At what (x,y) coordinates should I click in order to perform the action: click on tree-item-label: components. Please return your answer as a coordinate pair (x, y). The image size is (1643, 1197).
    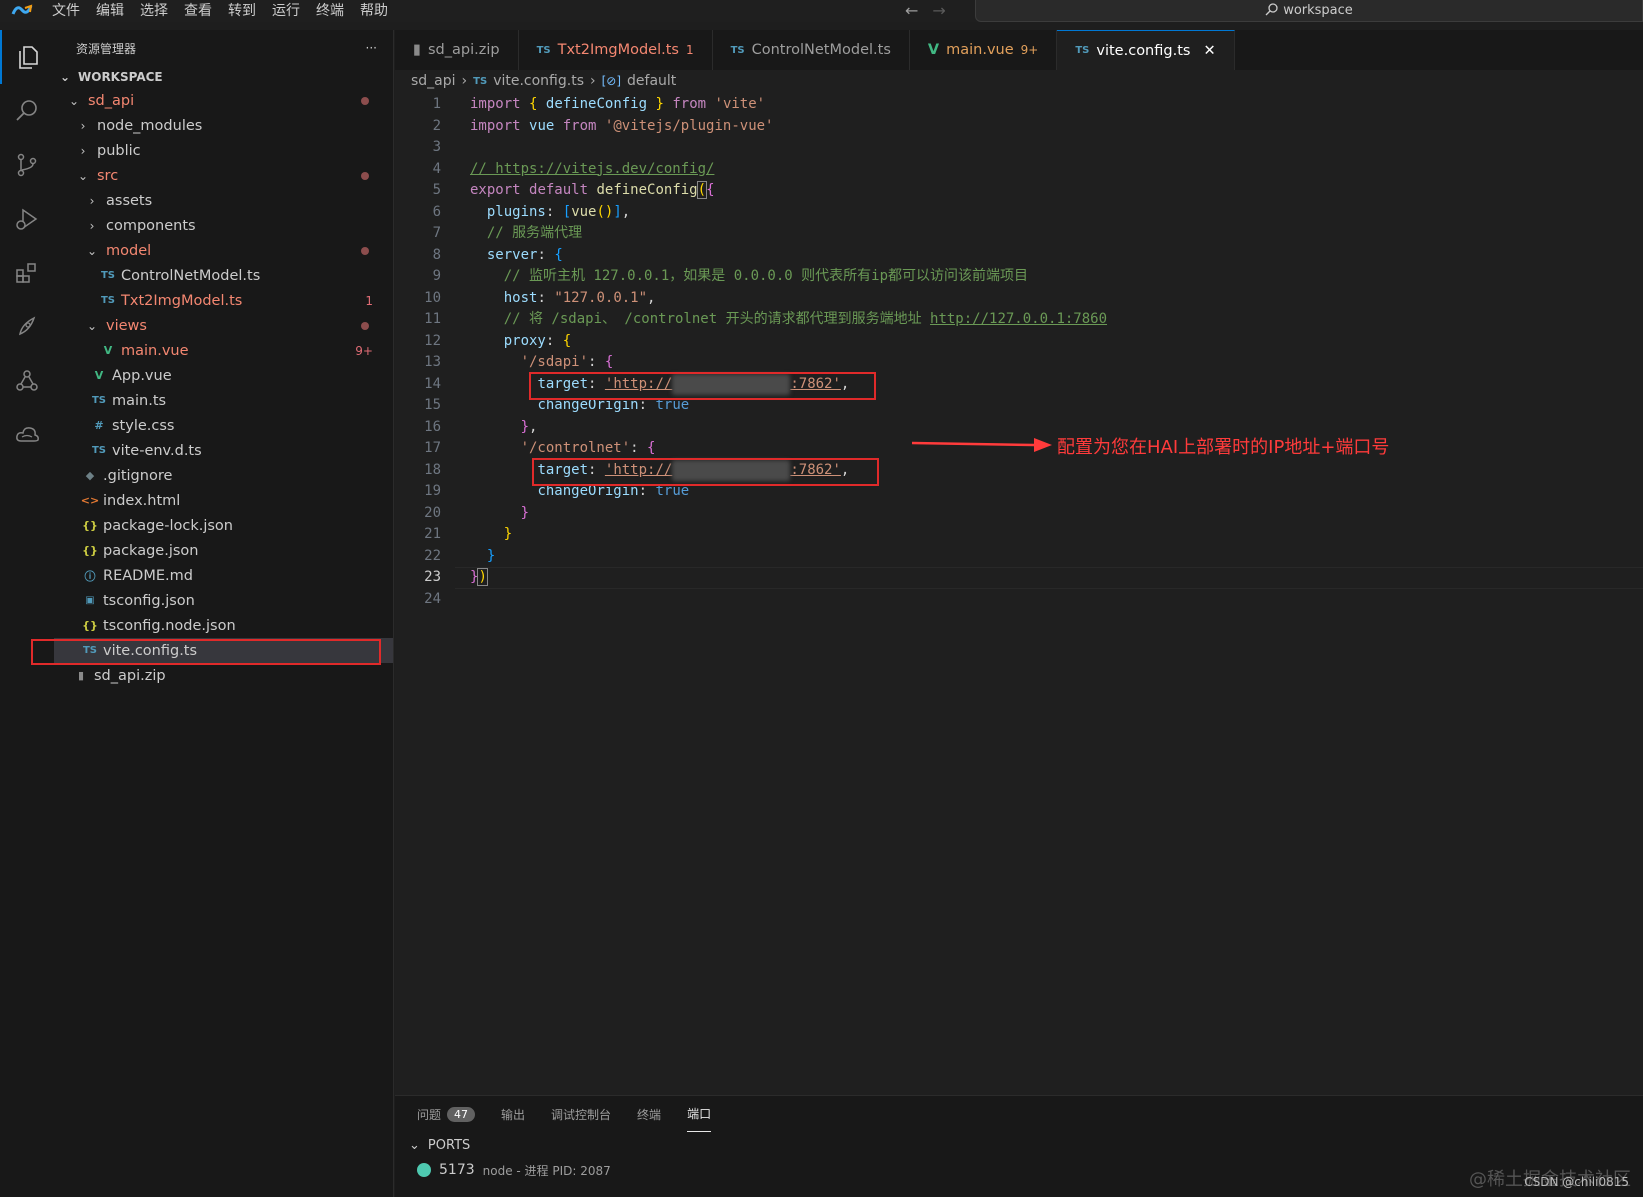
    Looking at the image, I should click on (151, 225).